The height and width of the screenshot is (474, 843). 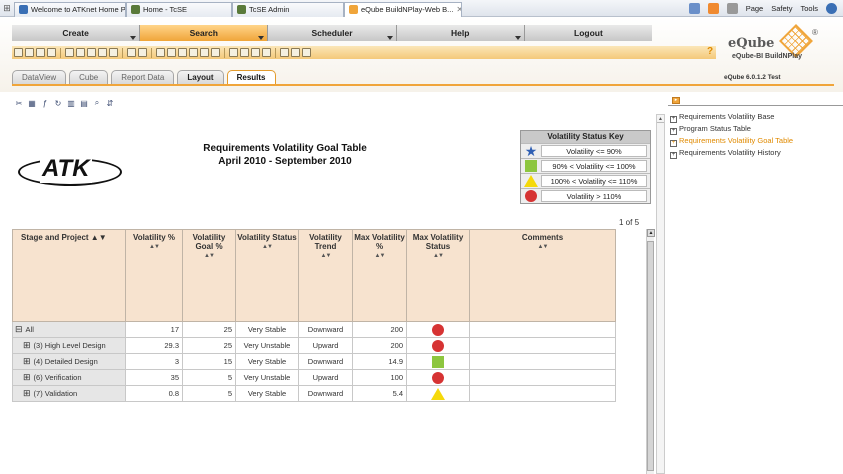 What do you see at coordinates (403, 9) in the screenshot?
I see `browser-tab-eqube: eQube BuildNPlay-Web B... ✕` at bounding box center [403, 9].